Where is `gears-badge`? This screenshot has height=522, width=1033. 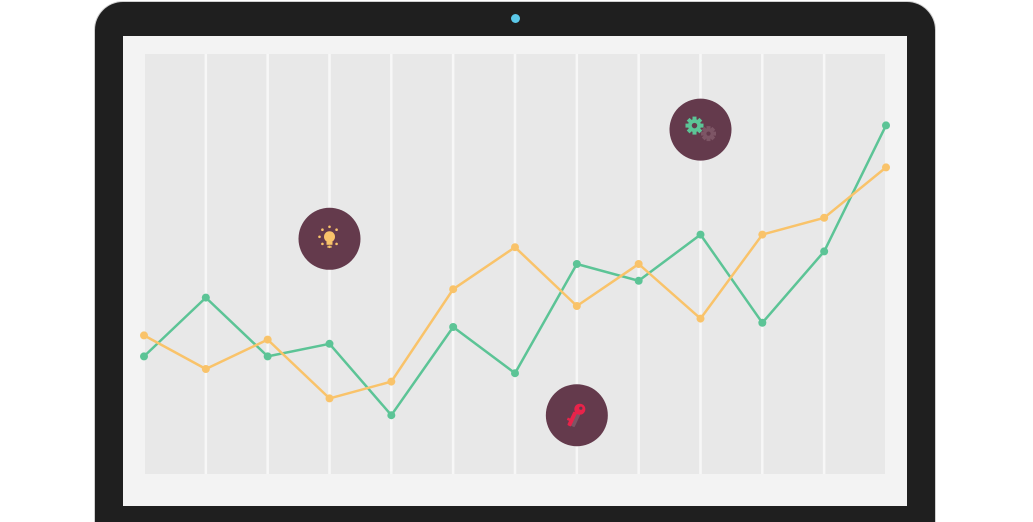
gears-badge is located at coordinates (700, 129).